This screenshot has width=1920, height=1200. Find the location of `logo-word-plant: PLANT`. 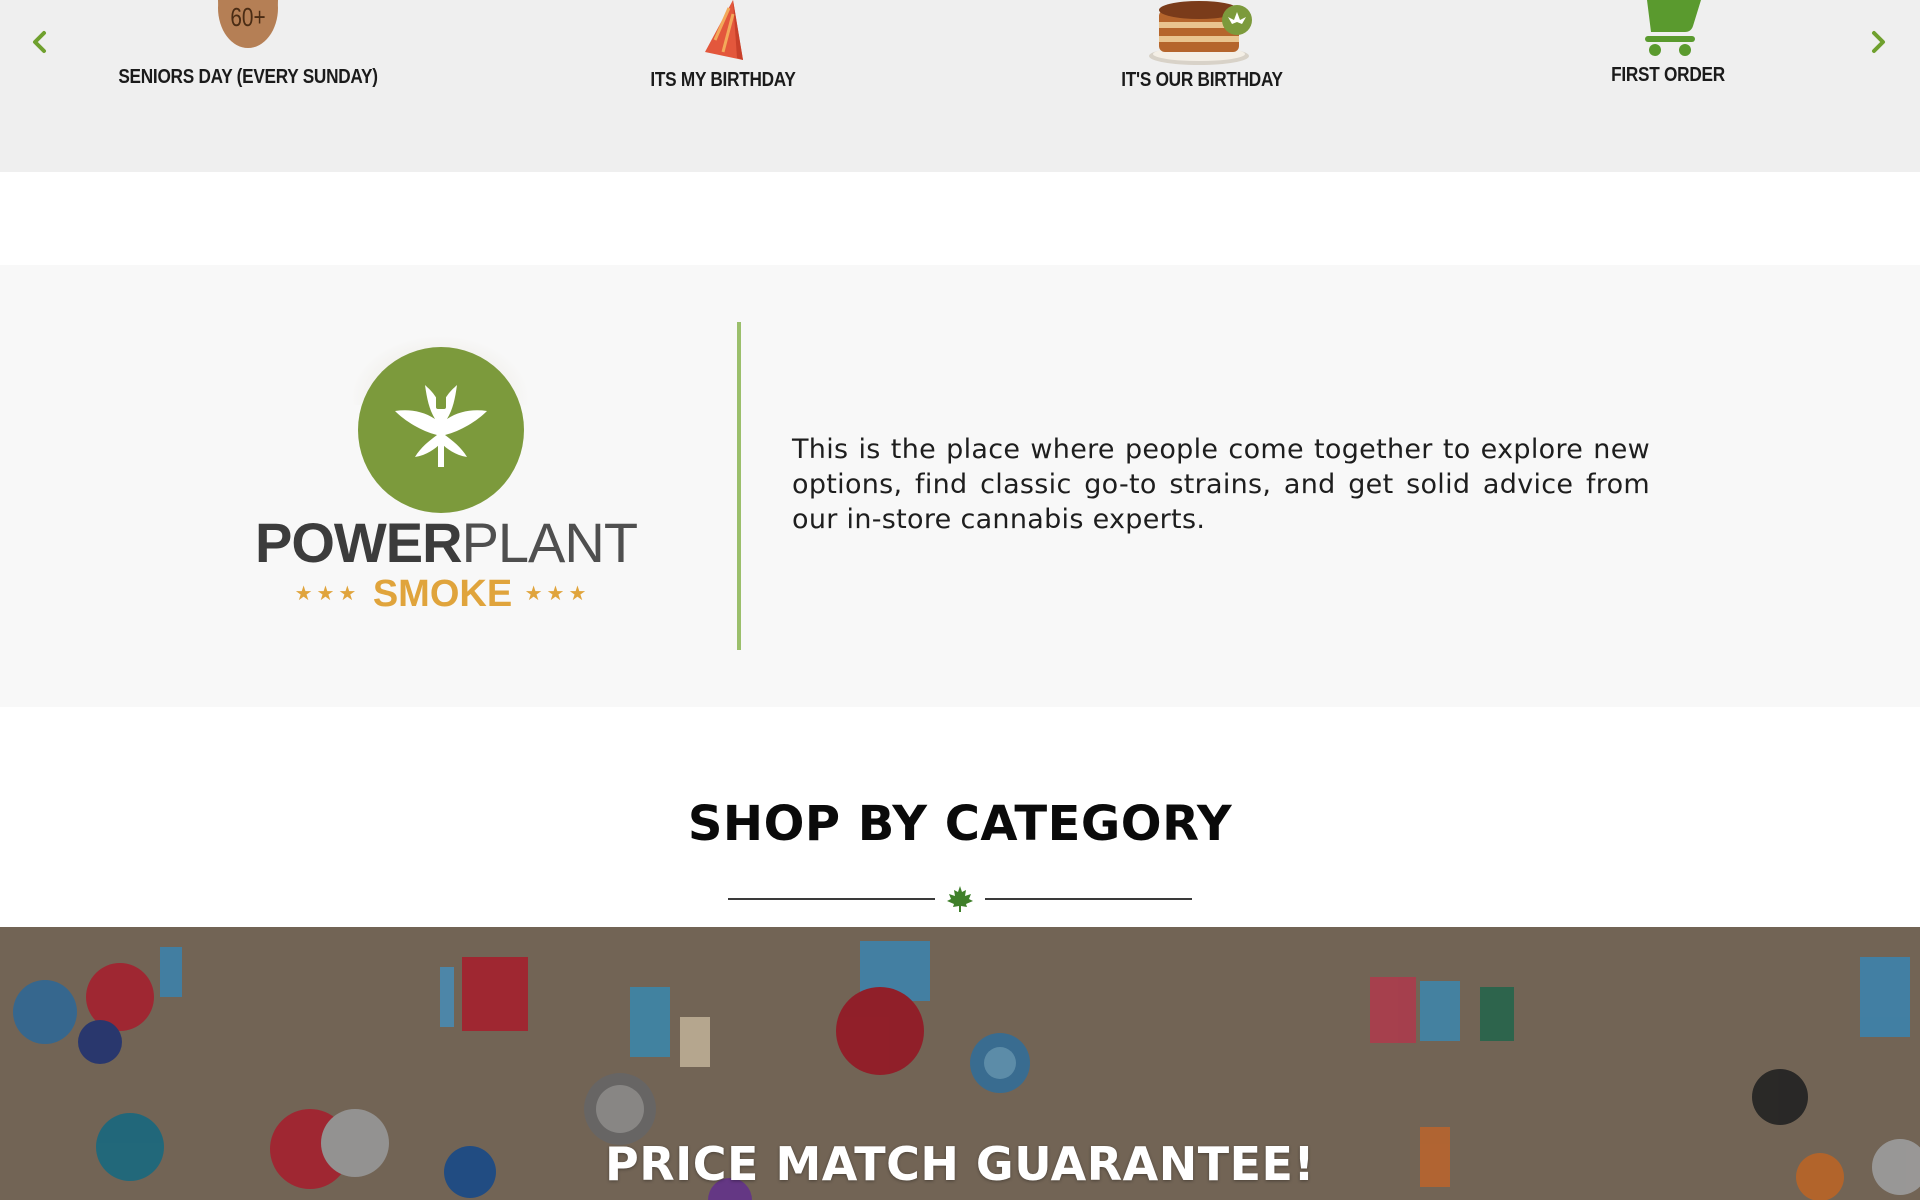

logo-word-plant: PLANT is located at coordinates (549, 542).